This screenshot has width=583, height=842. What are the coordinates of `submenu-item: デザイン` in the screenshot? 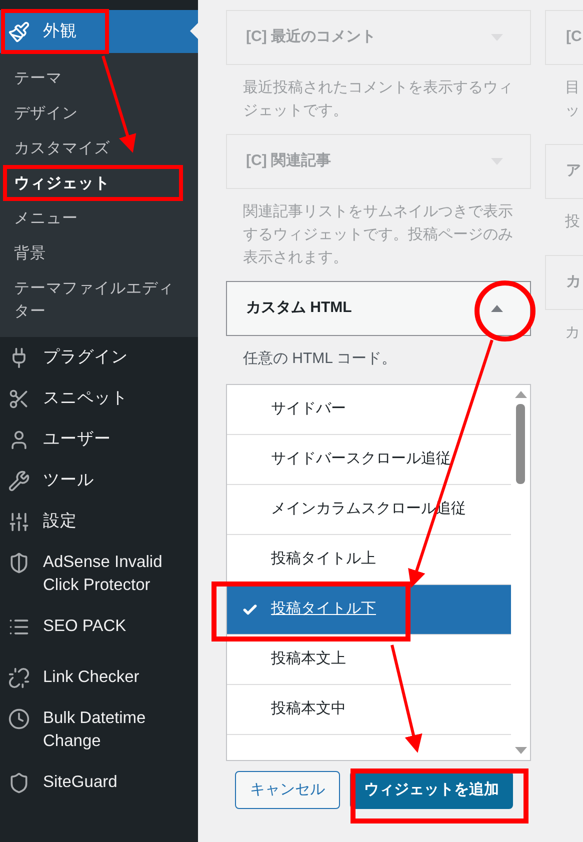 It's located at (99, 113).